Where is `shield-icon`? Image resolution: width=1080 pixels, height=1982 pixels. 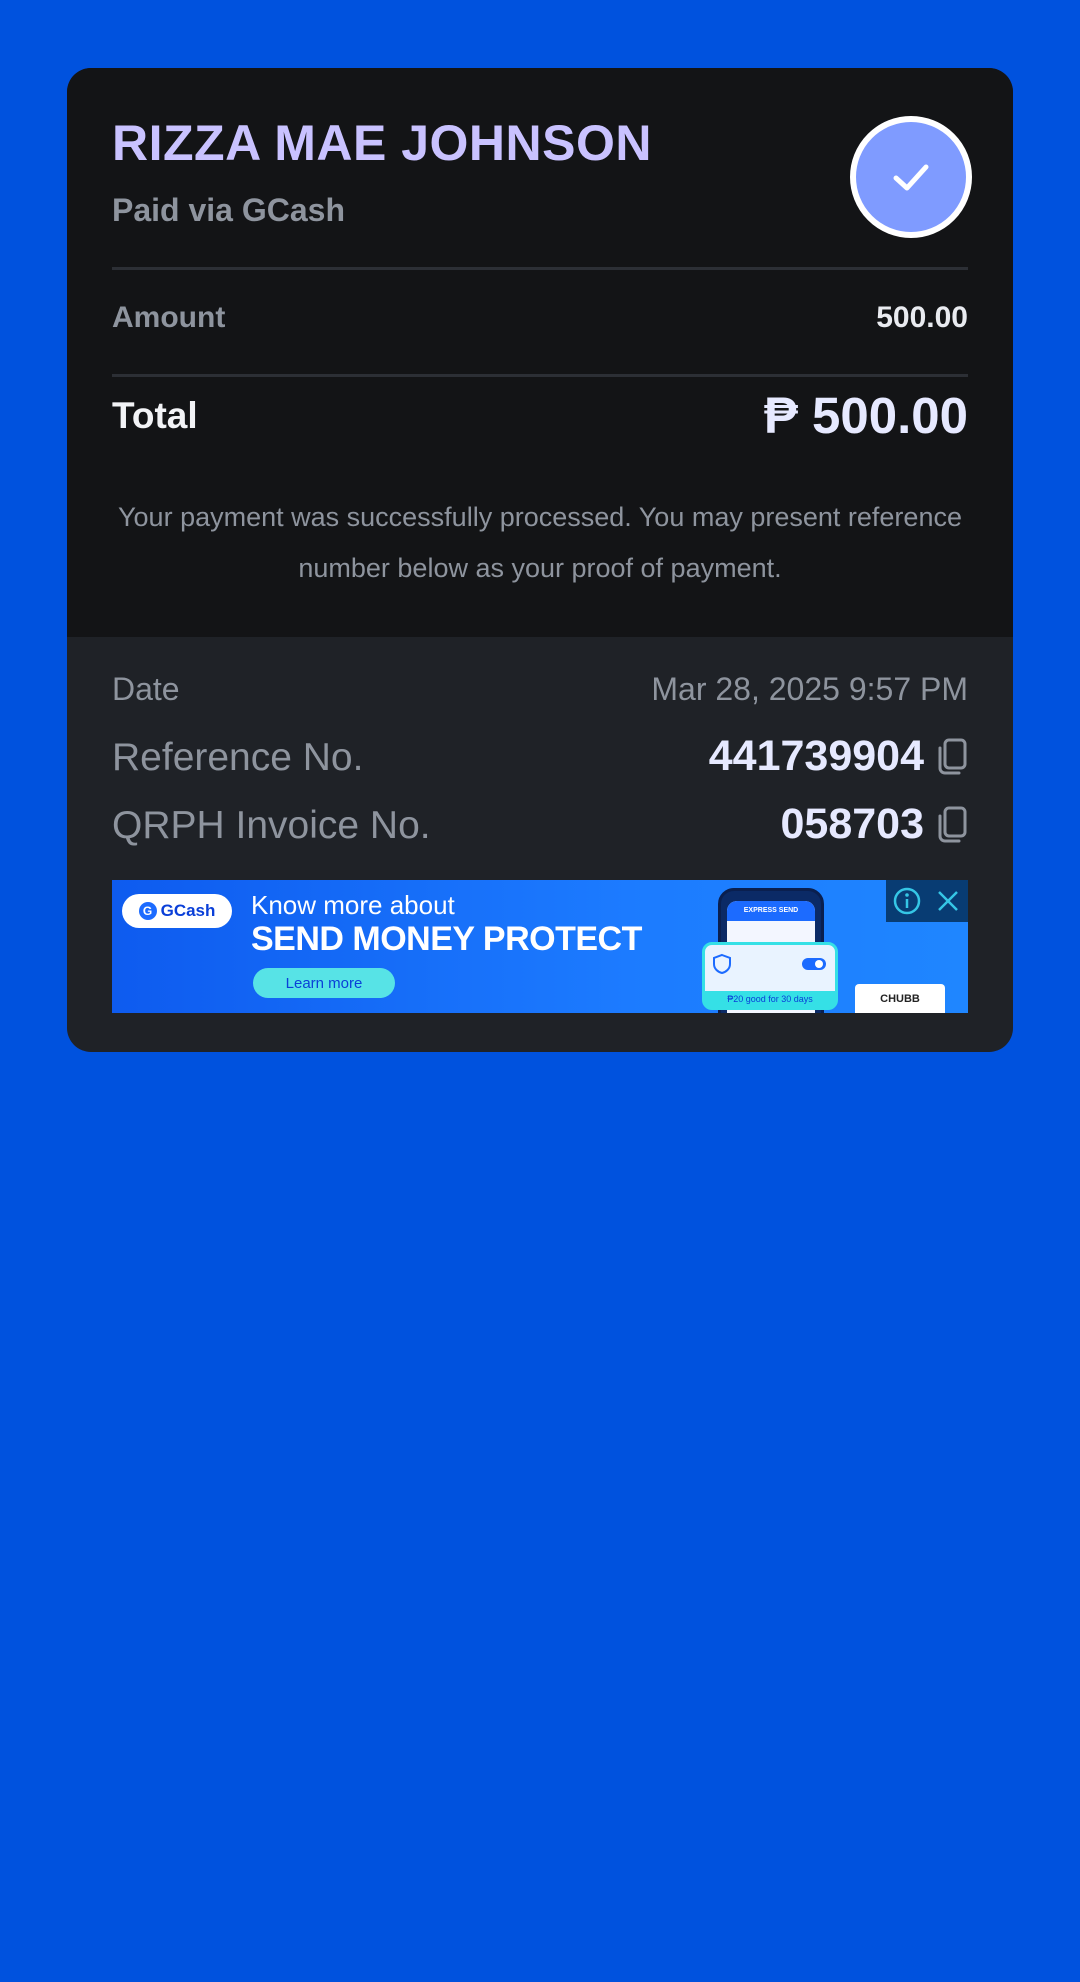
shield-icon is located at coordinates (722, 964).